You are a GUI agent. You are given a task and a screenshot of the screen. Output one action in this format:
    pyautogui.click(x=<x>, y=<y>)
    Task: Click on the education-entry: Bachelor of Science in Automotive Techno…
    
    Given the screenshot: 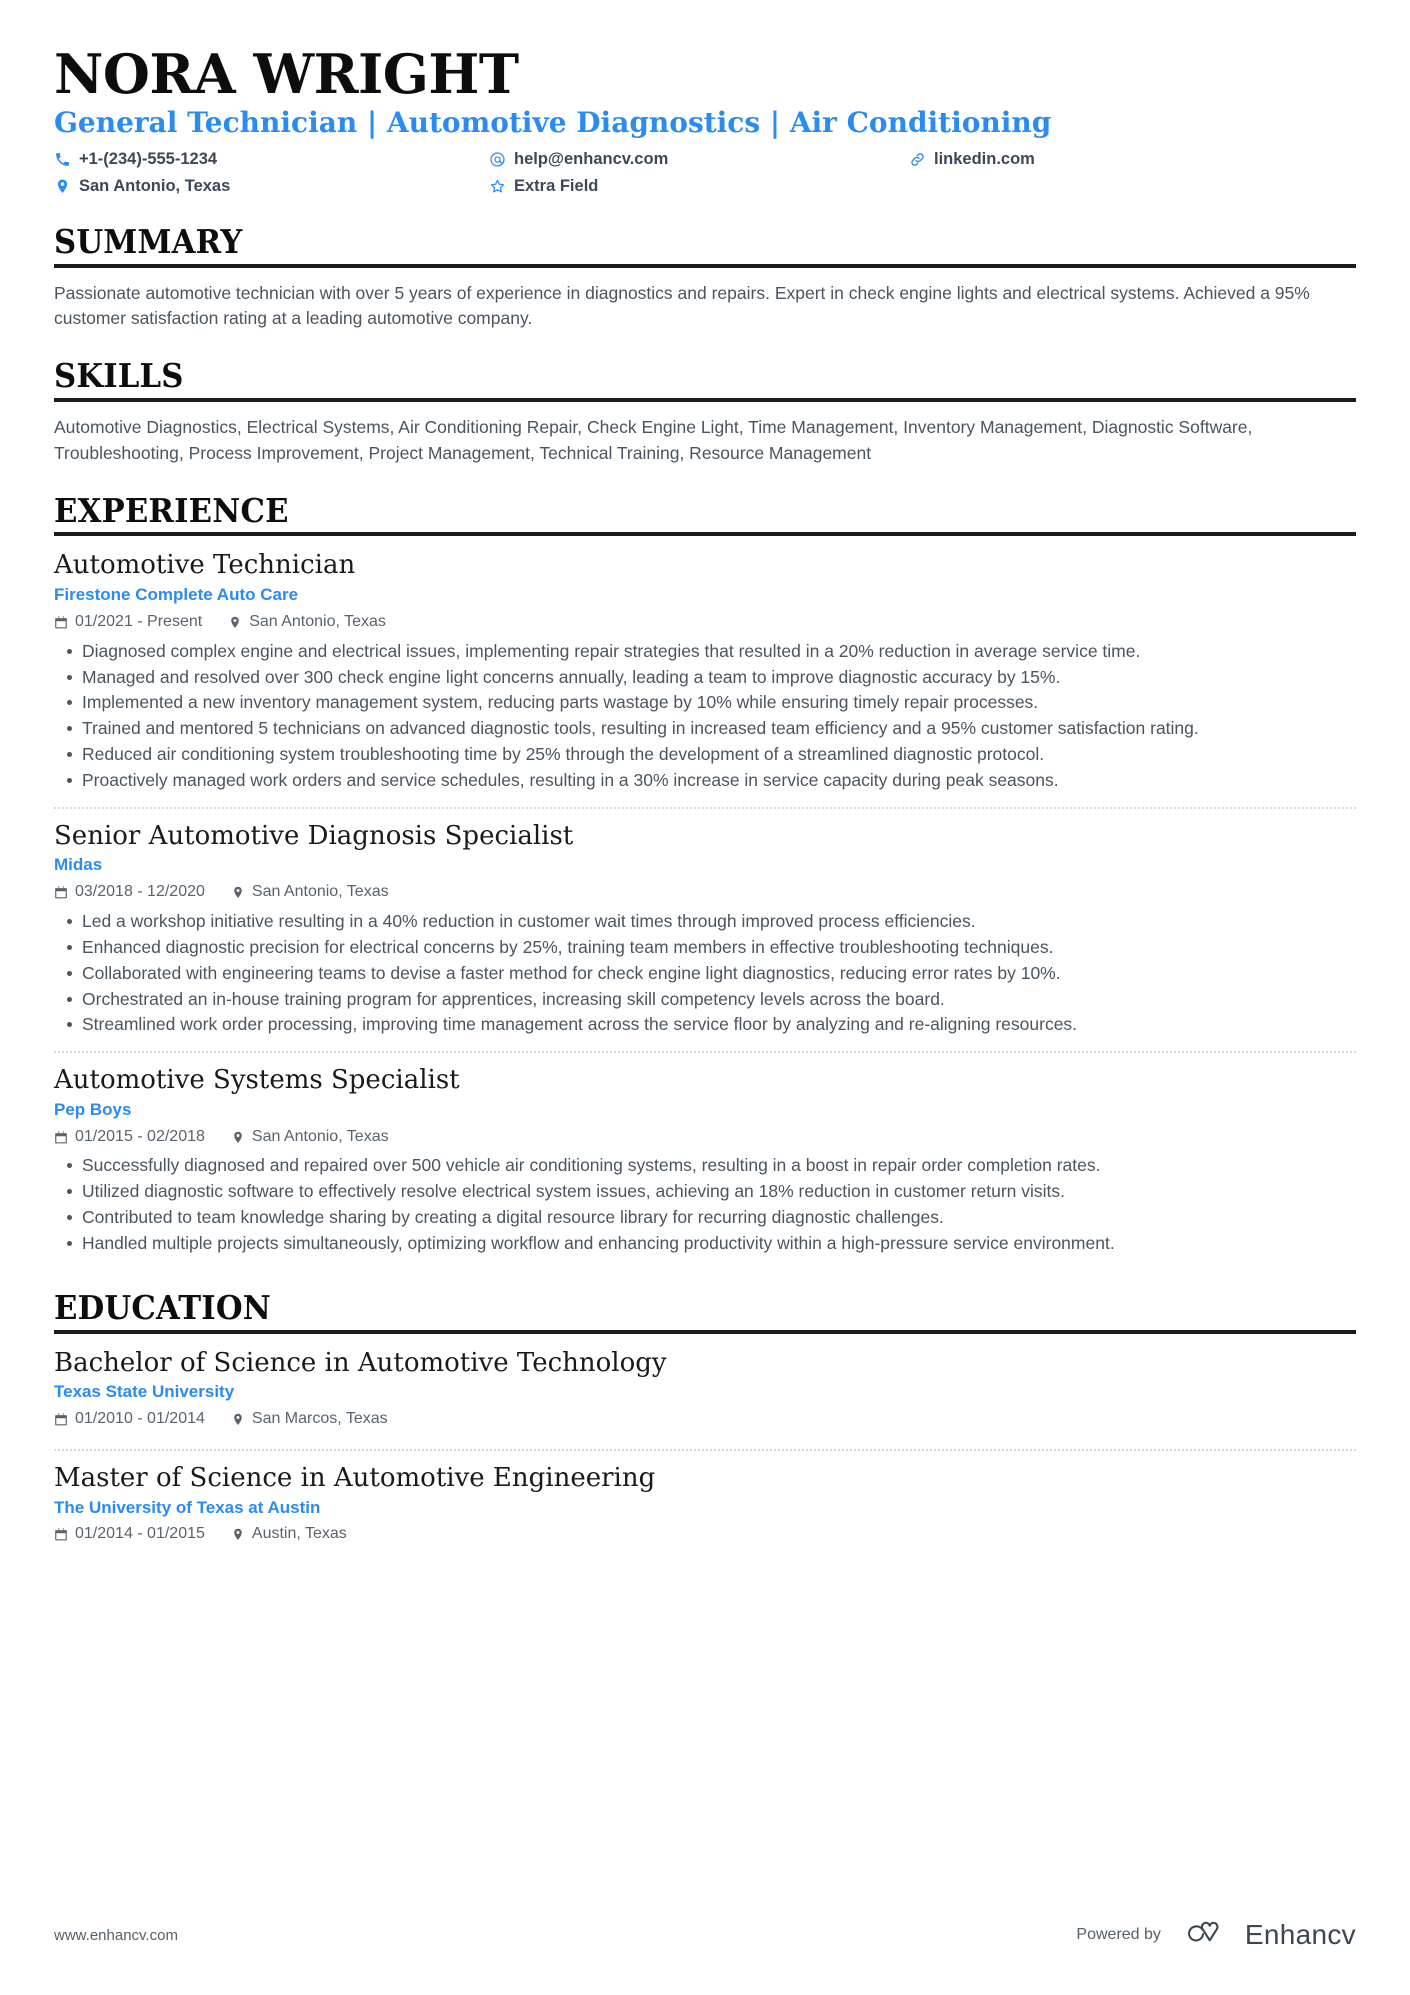 What is the action you would take?
    pyautogui.click(x=705, y=1395)
    